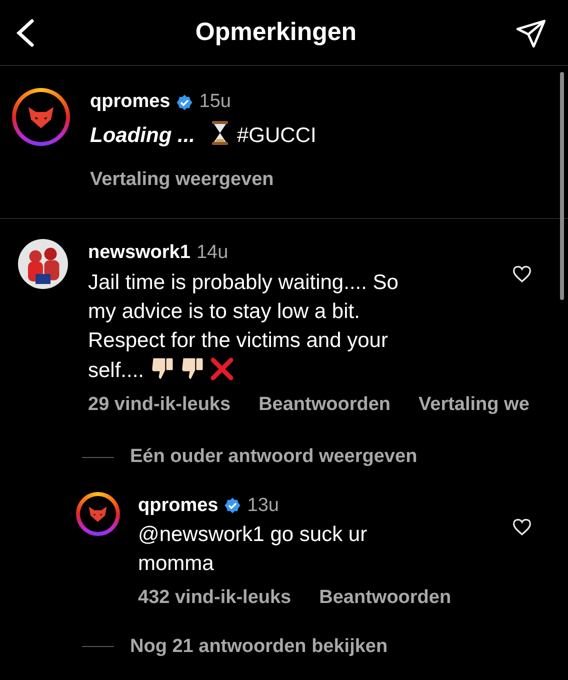  Describe the element at coordinates (276, 135) in the screenshot. I see `comment-text: #GUCCI` at that location.